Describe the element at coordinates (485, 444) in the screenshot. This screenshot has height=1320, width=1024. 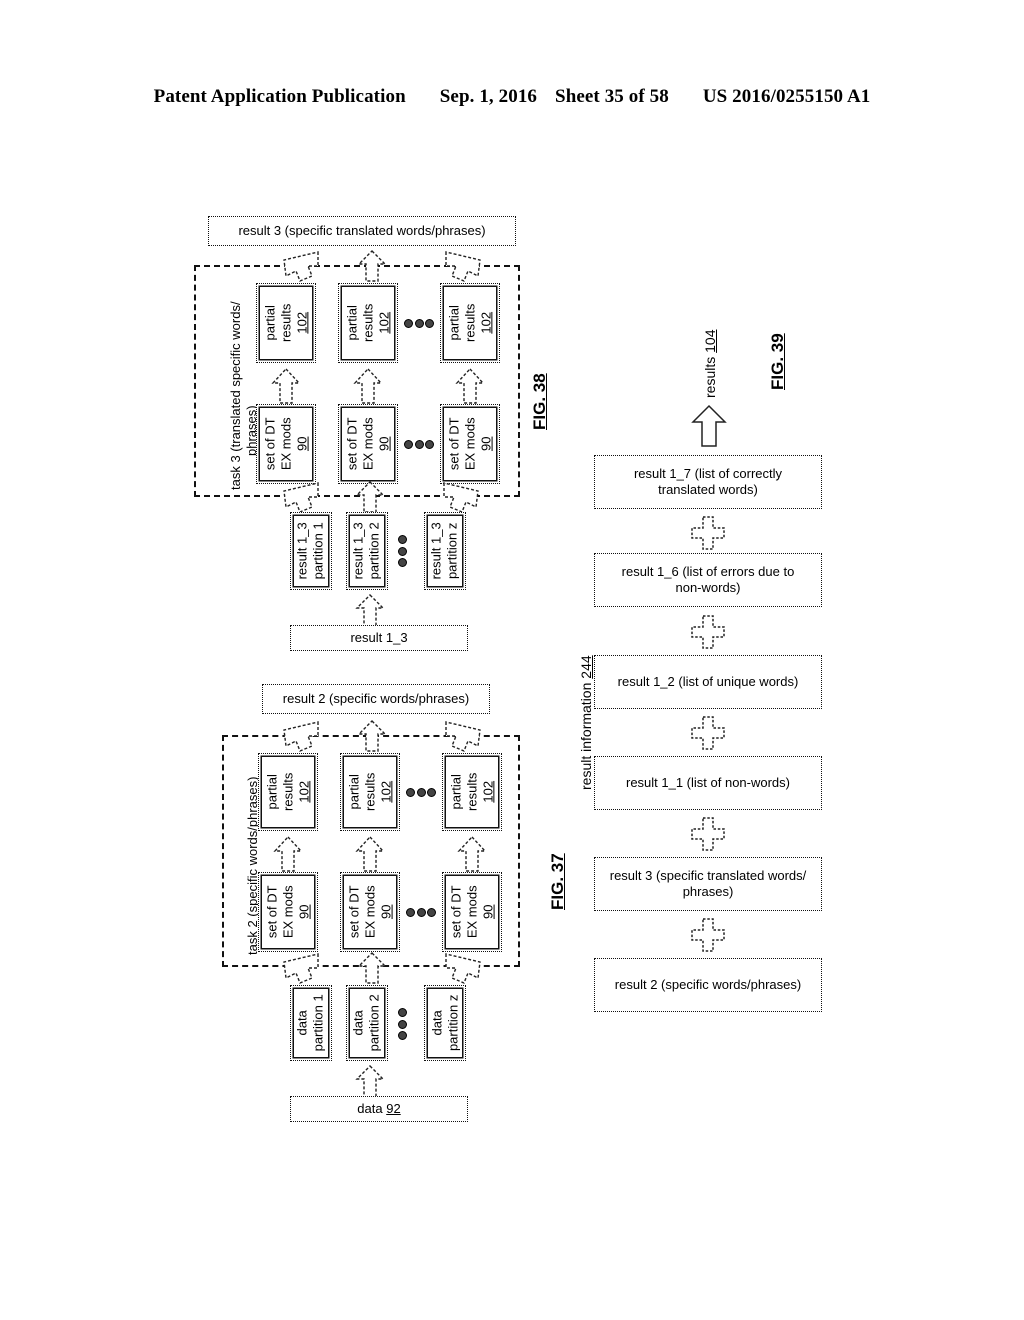
I see `fig38-dtex-z-ref: 90` at that location.